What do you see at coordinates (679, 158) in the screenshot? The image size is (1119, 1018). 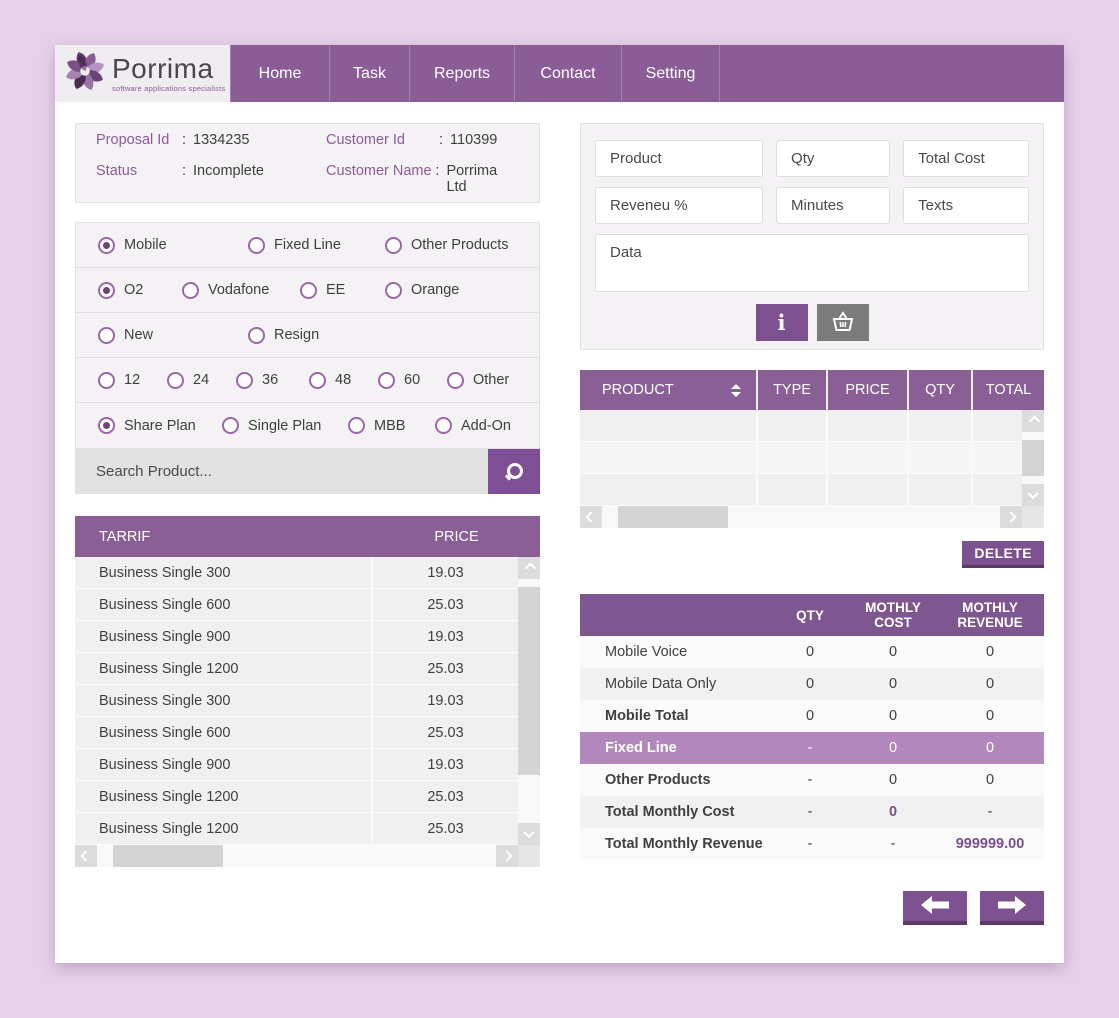 I see `product-field` at bounding box center [679, 158].